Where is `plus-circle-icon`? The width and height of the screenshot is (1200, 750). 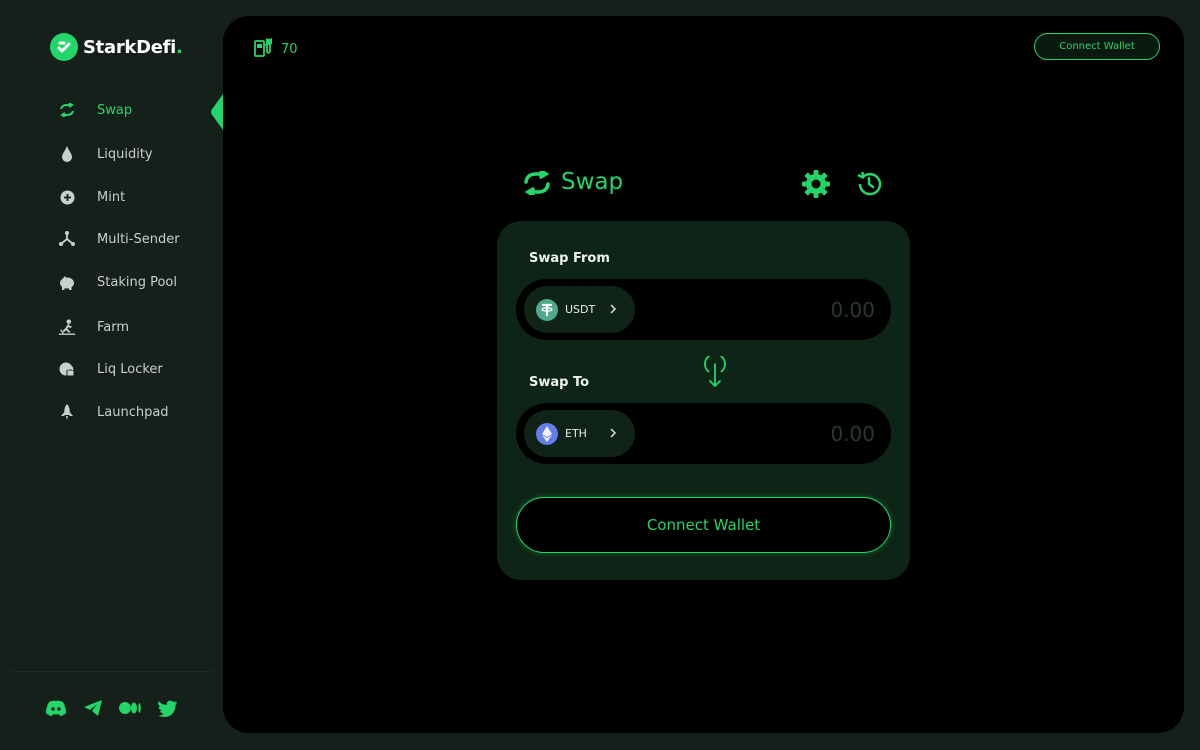
plus-circle-icon is located at coordinates (67, 197).